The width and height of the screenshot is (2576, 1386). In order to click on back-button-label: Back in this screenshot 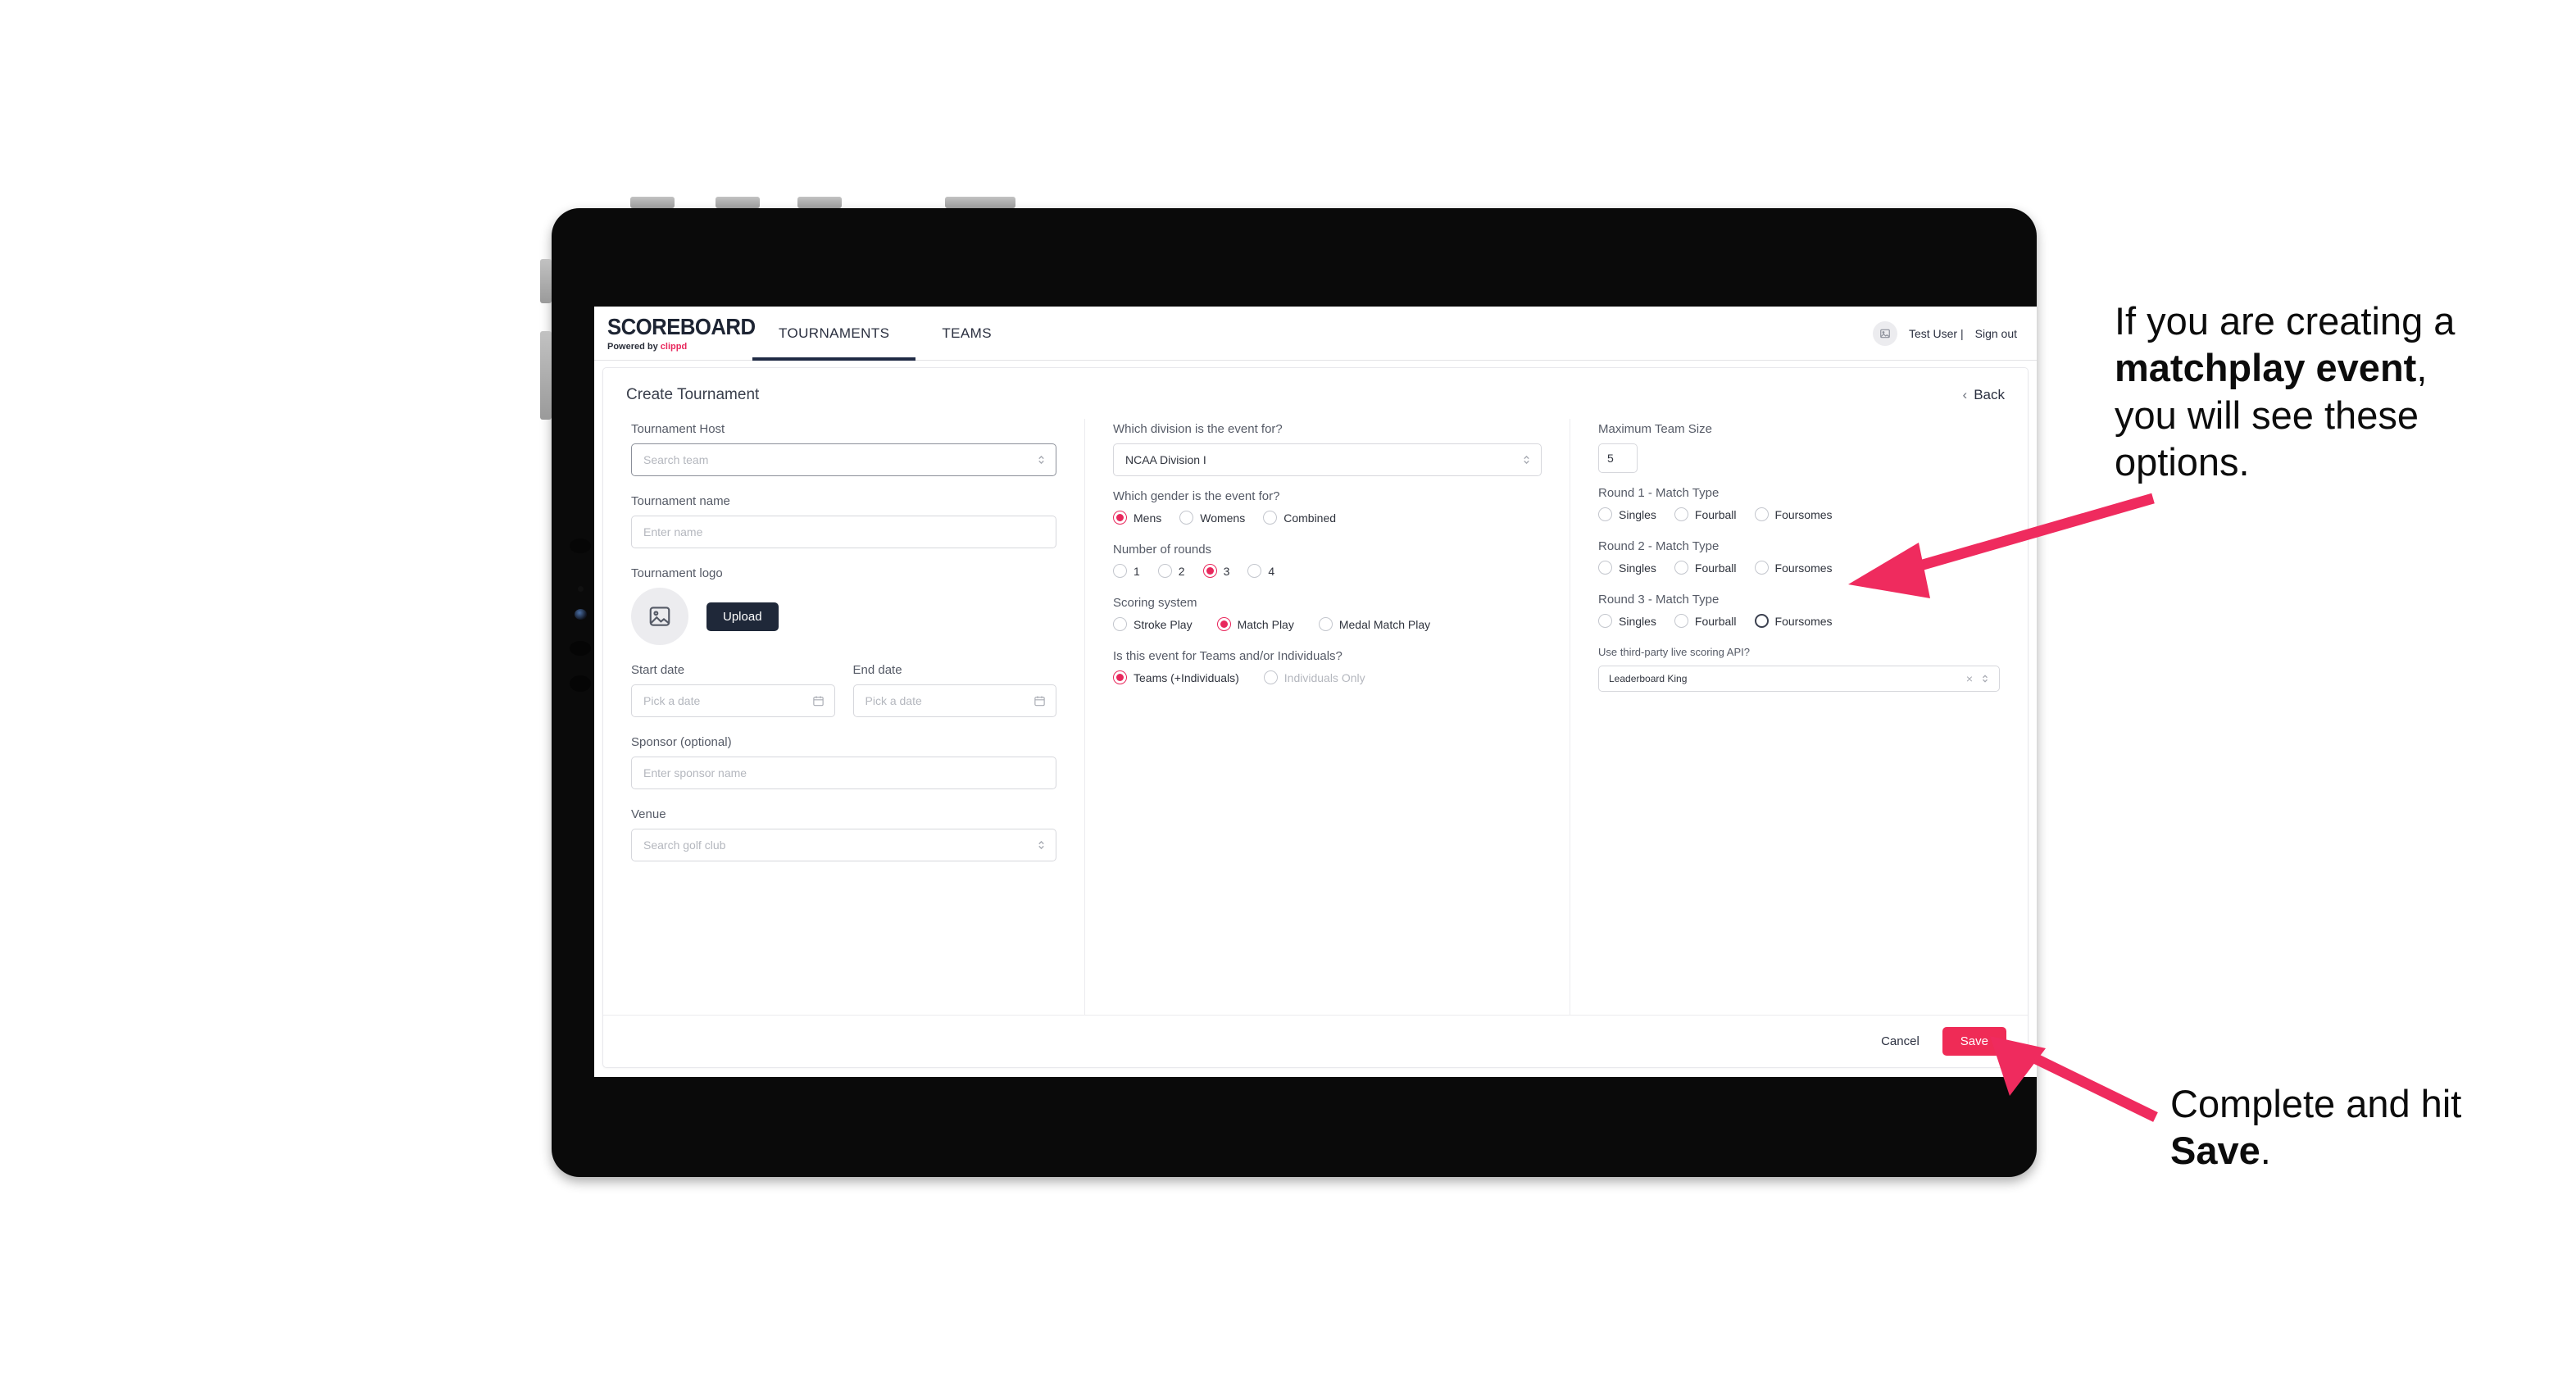, I will do `click(1989, 394)`.